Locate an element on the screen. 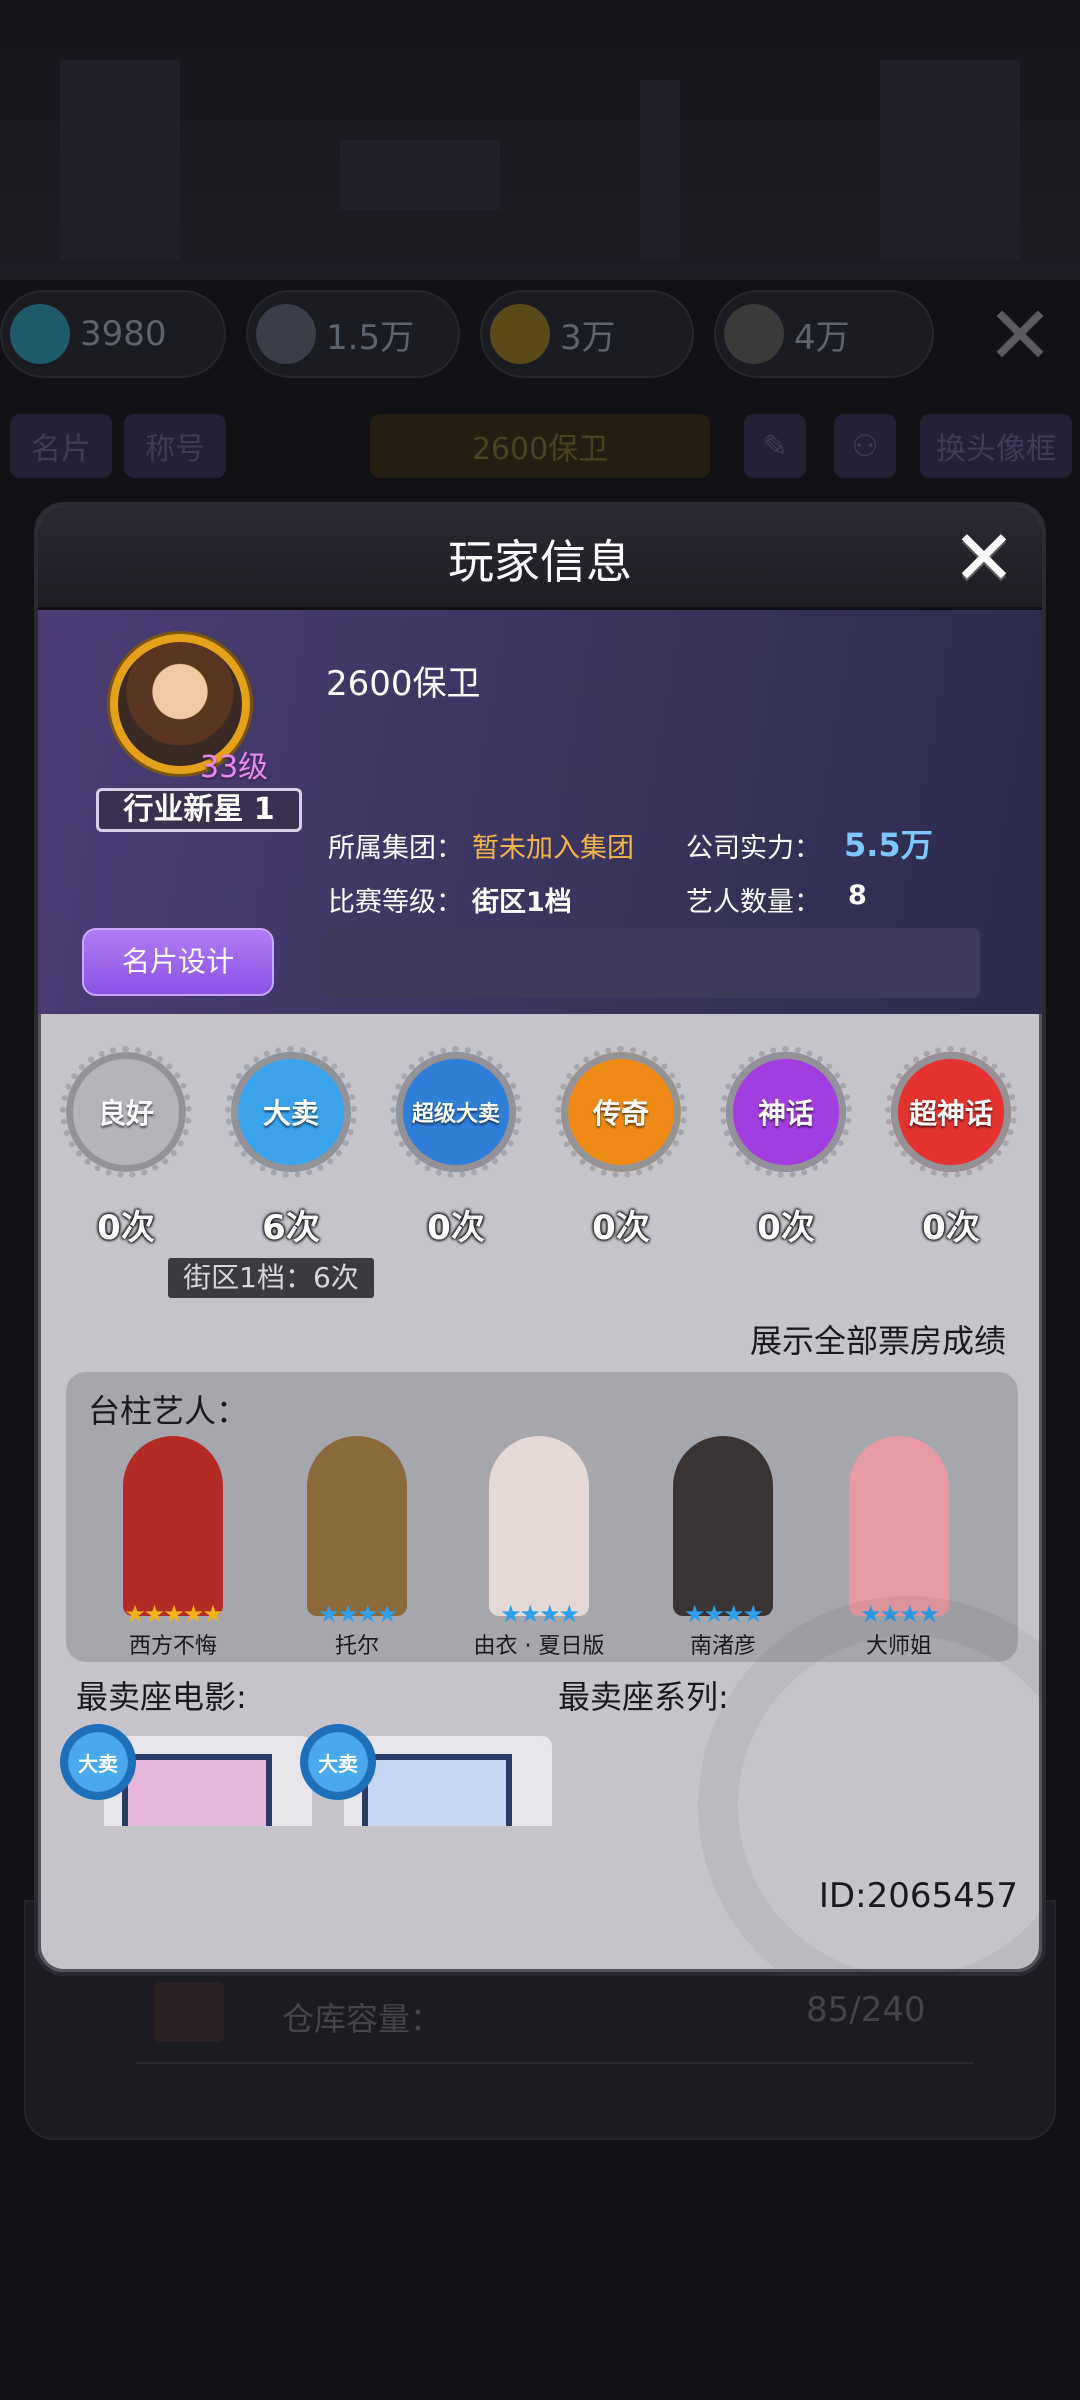 The image size is (1080, 2400). artist-name: 托尔 is located at coordinates (356, 1646).